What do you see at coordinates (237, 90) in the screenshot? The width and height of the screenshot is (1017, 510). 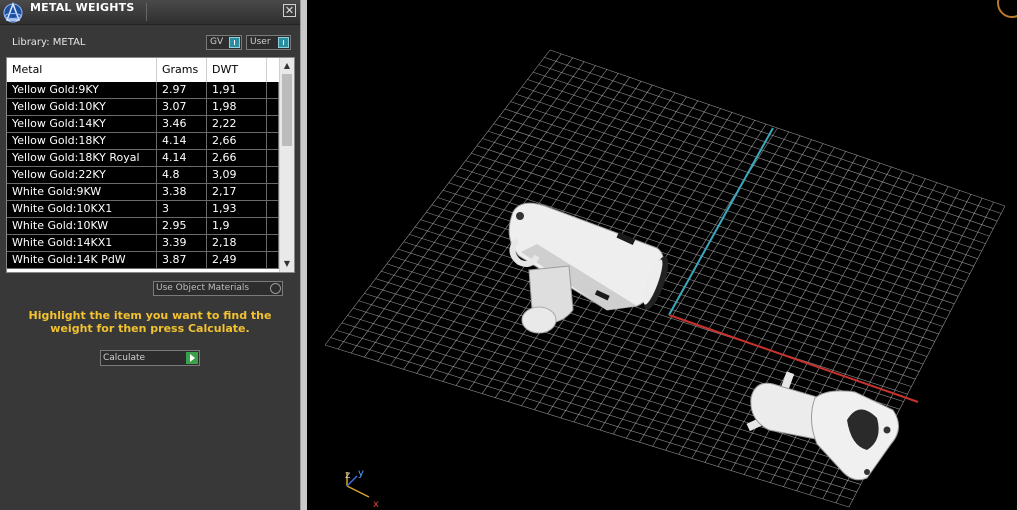 I see `dwt-cell: 1,91` at bounding box center [237, 90].